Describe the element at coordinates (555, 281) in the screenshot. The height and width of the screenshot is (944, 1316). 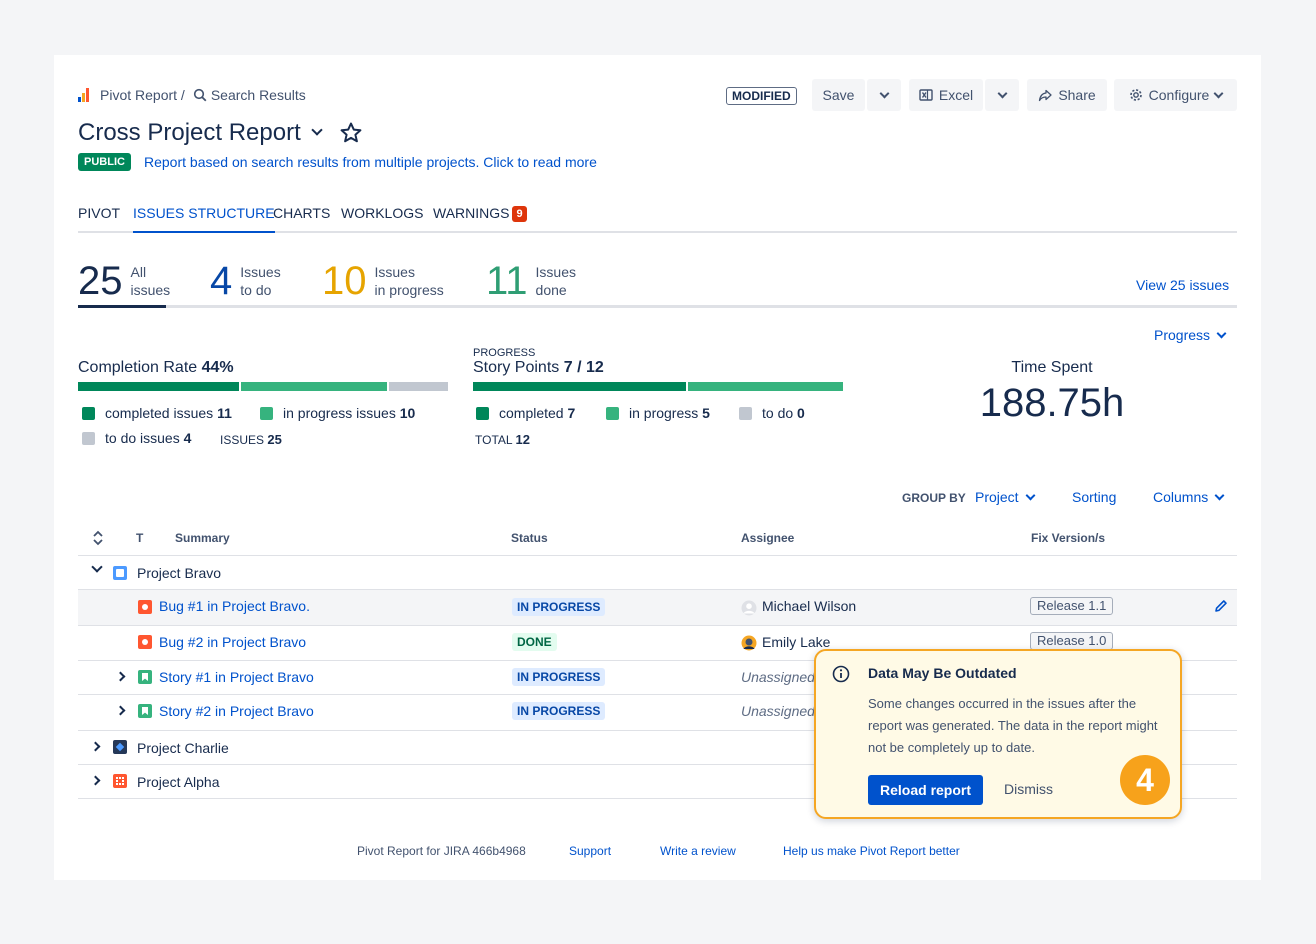
I see `stat-label: Issues done` at that location.